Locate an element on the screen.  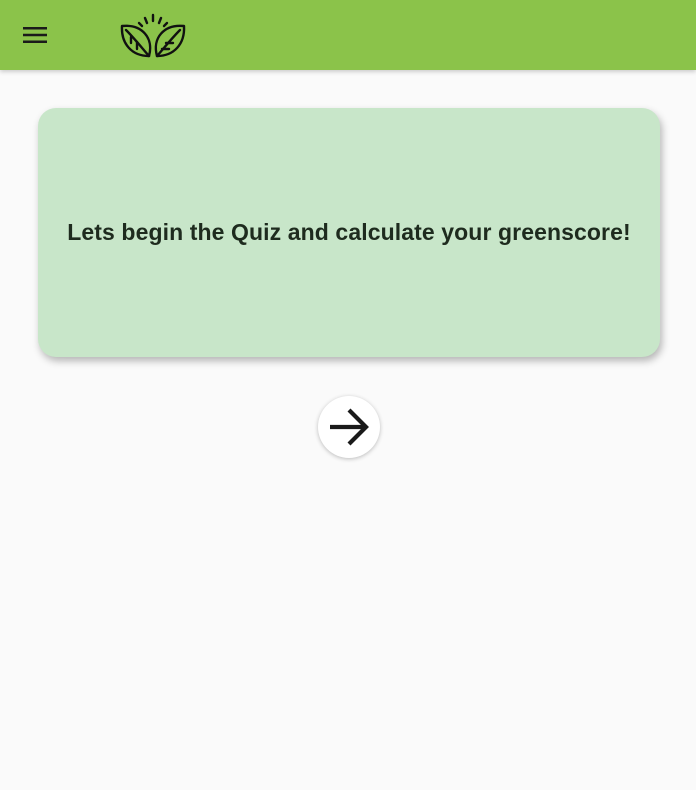
app-bar is located at coordinates (348, 35).